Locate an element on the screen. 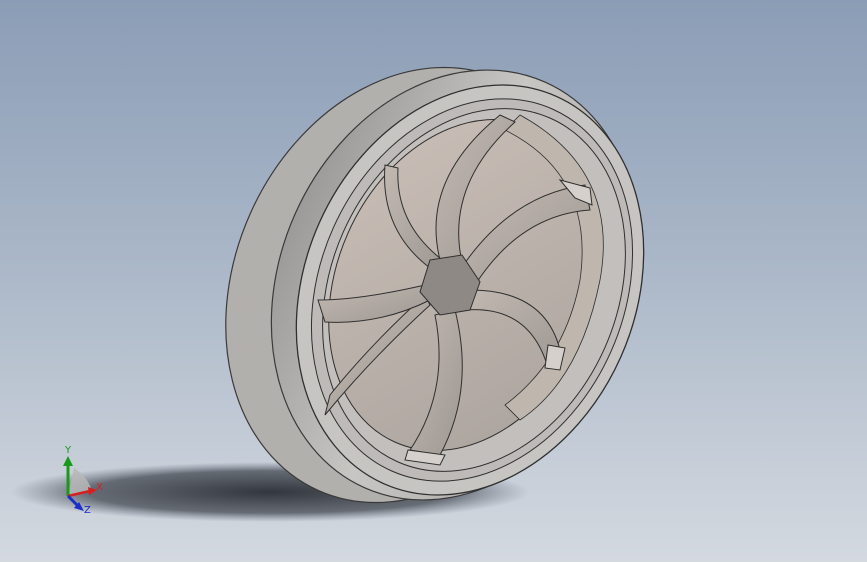 This screenshot has width=867, height=562. y-axis-arrow is located at coordinates (68, 461).